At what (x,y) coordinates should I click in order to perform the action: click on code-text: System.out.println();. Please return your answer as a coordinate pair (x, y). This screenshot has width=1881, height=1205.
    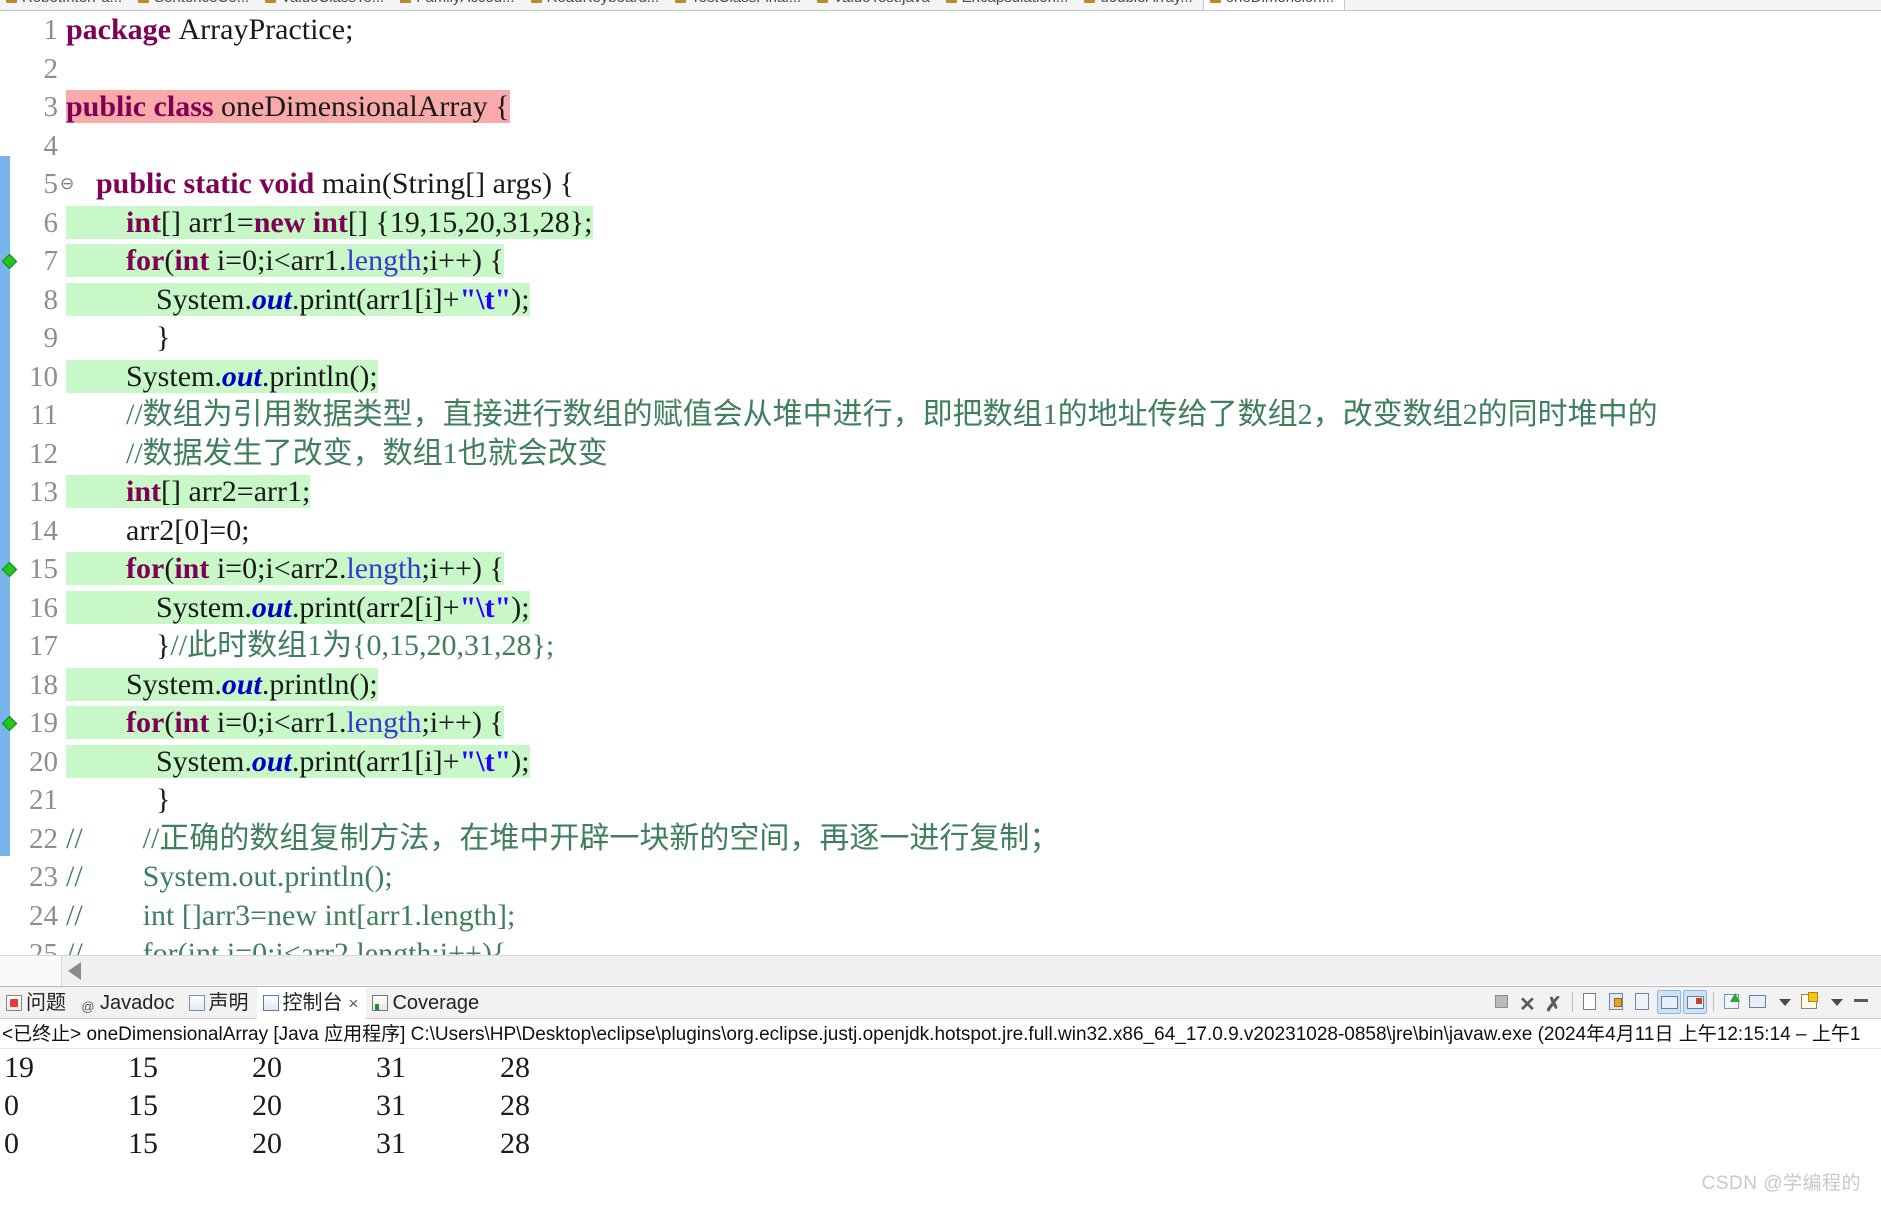
    Looking at the image, I should click on (222, 377).